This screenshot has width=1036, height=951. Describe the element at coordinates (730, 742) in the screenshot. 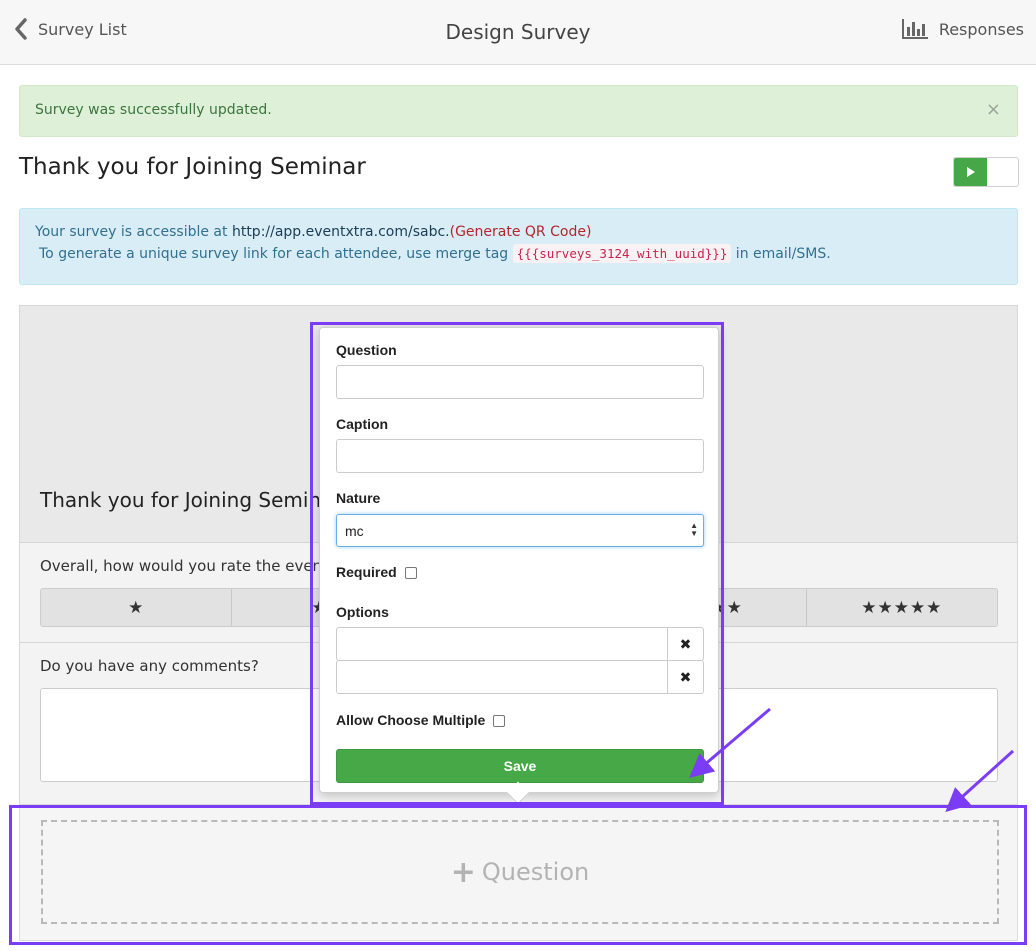

I see `arrow-to-save-button` at that location.